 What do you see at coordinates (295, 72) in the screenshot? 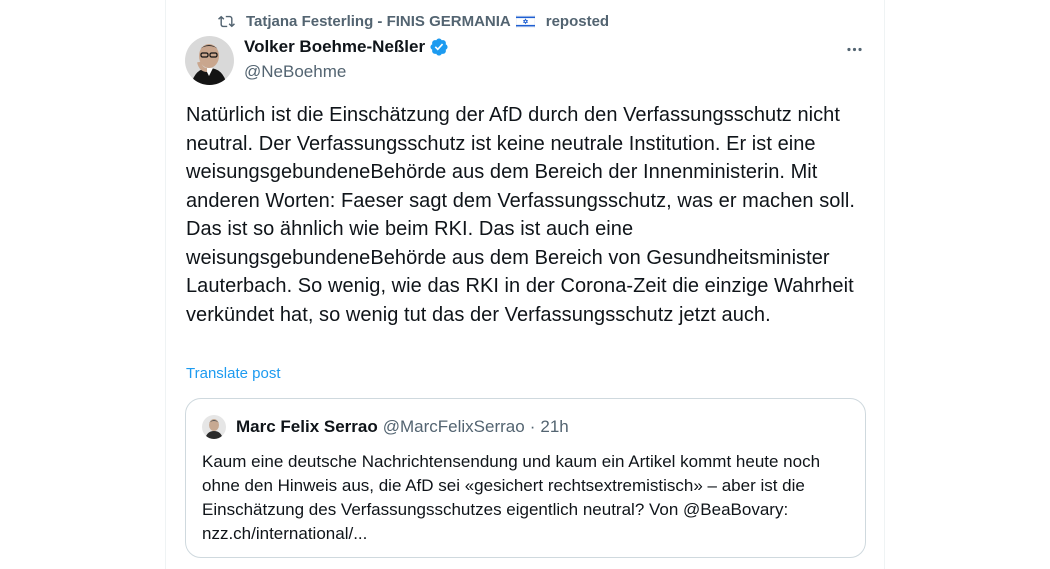
I see `author-handle: @NeBoehme` at bounding box center [295, 72].